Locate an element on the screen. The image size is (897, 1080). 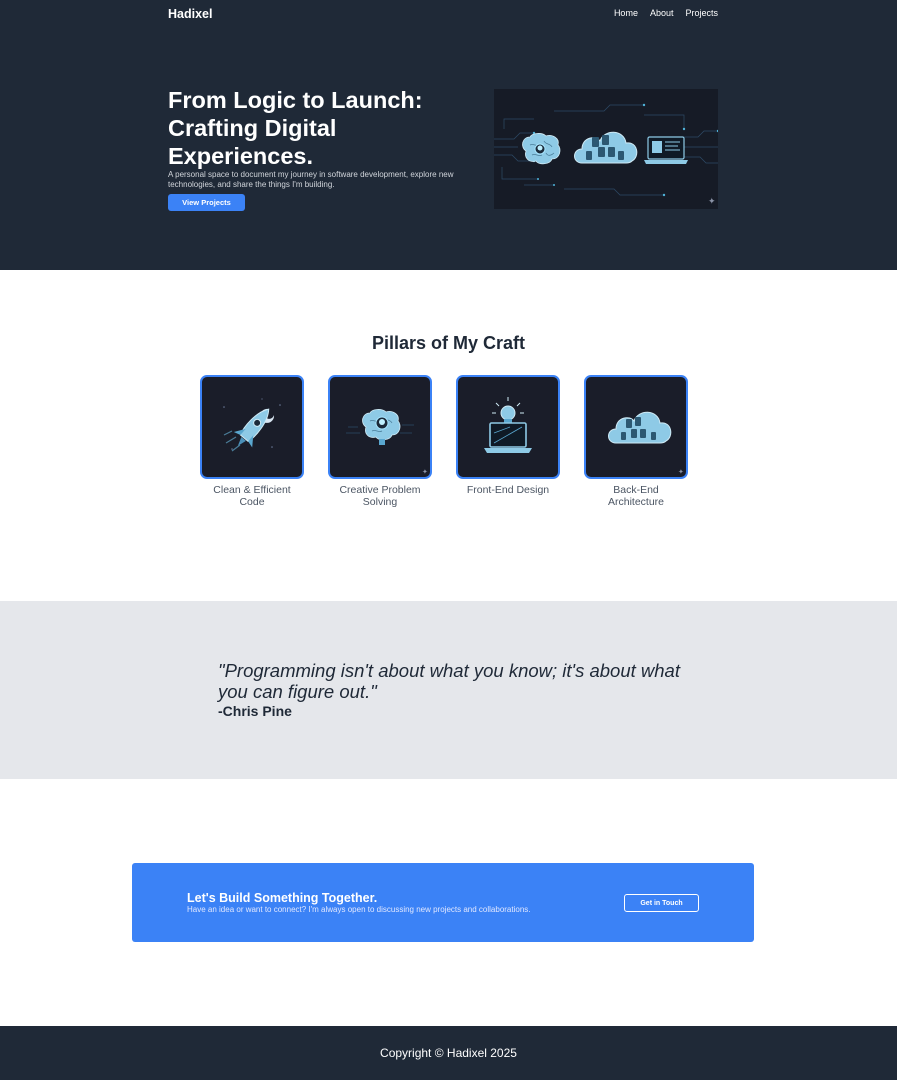
laptop-lightbulb-icon is located at coordinates (508, 425).